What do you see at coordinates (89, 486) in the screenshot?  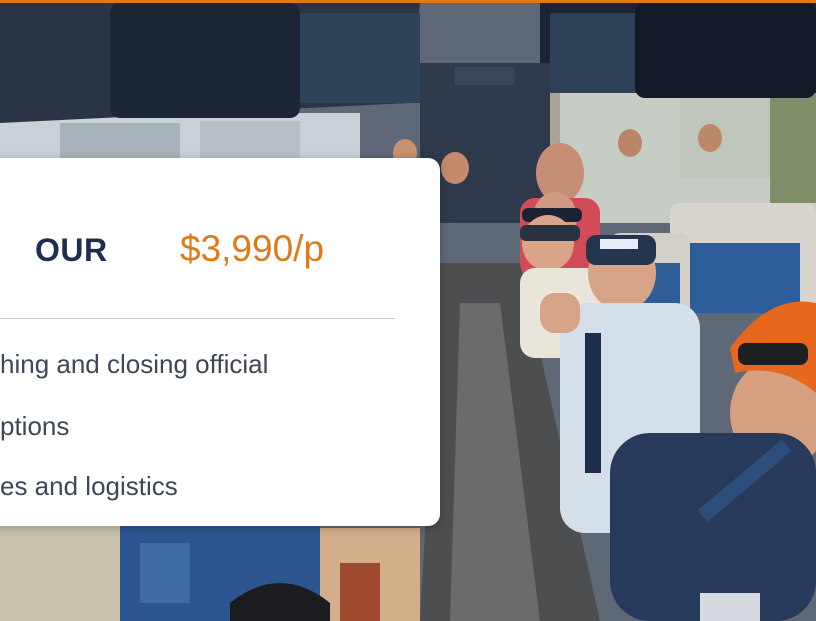 I see `feature-item: es and logistics` at bounding box center [89, 486].